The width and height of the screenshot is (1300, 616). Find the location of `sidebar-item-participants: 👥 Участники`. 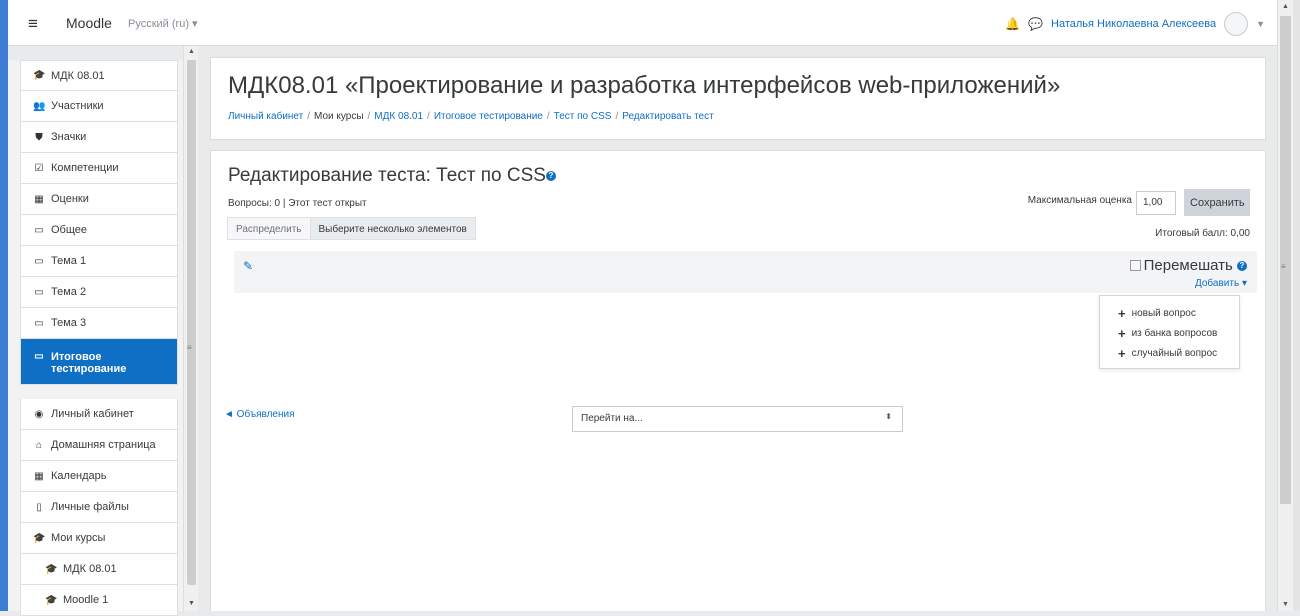

sidebar-item-participants: 👥 Участники is located at coordinates (99, 106).